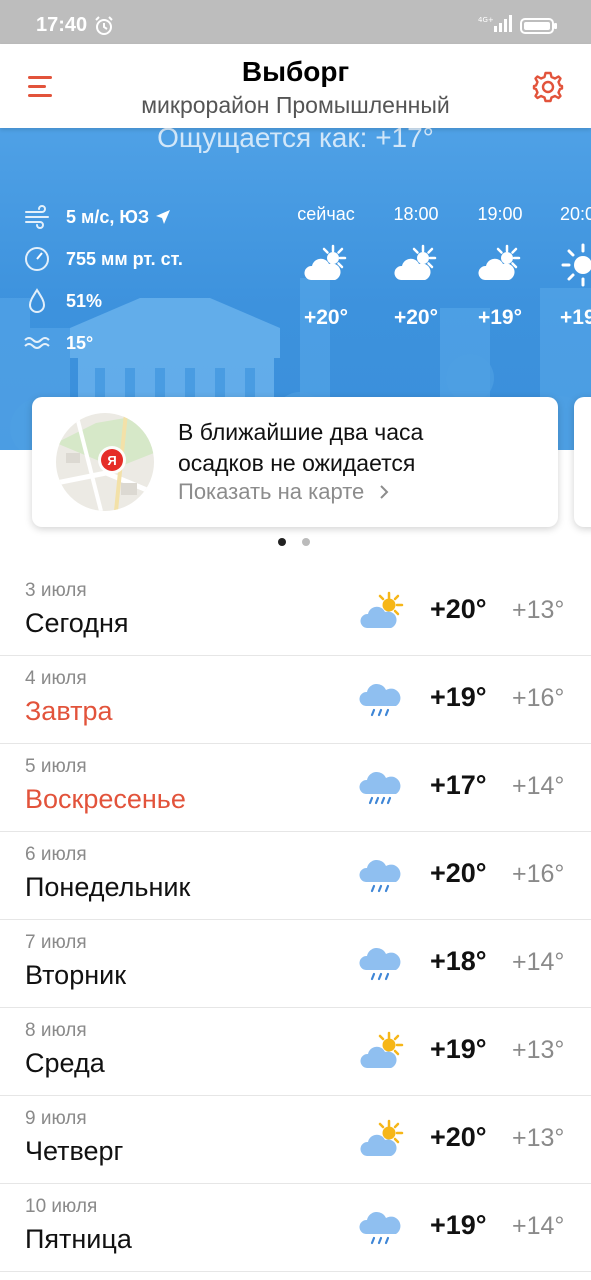 The height and width of the screenshot is (1280, 591). I want to click on pressure-row: 755 мм рт. ст., so click(103, 259).